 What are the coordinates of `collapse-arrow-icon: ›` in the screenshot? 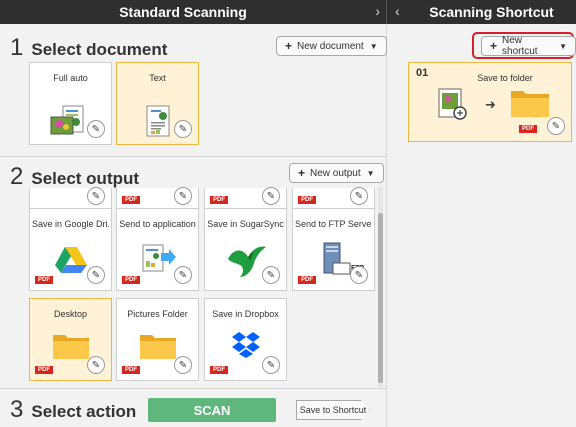 It's located at (377, 11).